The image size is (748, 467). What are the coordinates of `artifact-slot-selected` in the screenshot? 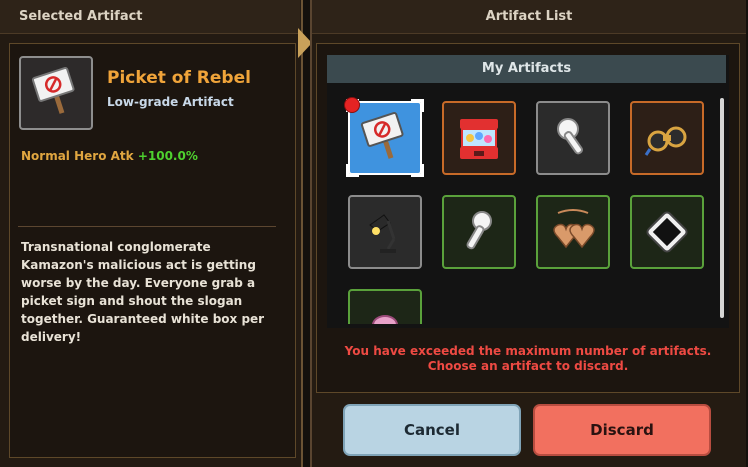 It's located at (384, 137).